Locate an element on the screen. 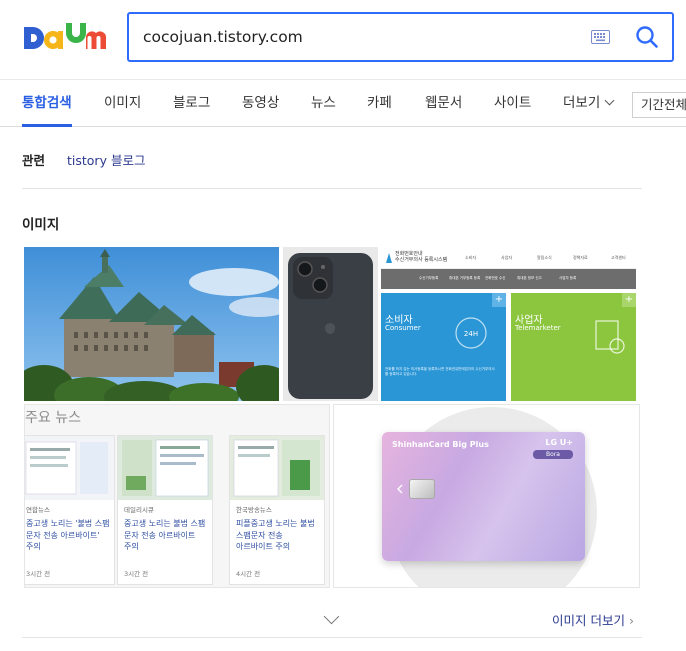 The image size is (686, 651). card-brand: ShinhanCard Big Plus is located at coordinates (440, 444).